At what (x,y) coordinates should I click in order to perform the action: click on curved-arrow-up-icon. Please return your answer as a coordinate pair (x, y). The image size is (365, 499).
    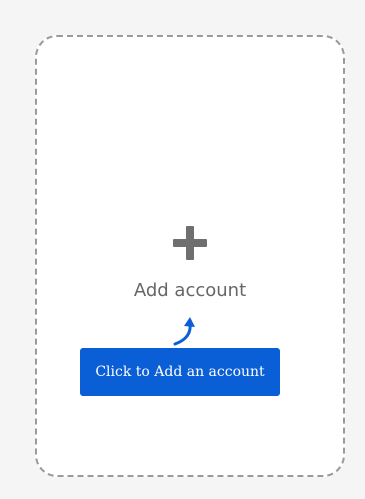
    Looking at the image, I should click on (187, 329).